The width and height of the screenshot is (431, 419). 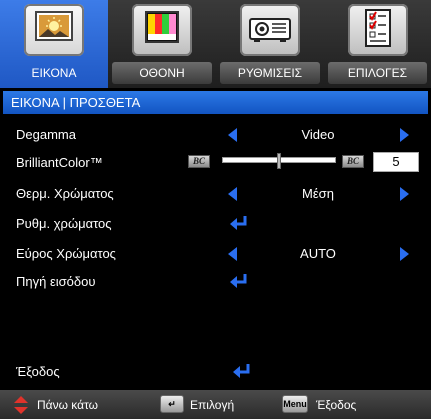 What do you see at coordinates (295, 404) in the screenshot?
I see `menu-key-icon: Menu` at bounding box center [295, 404].